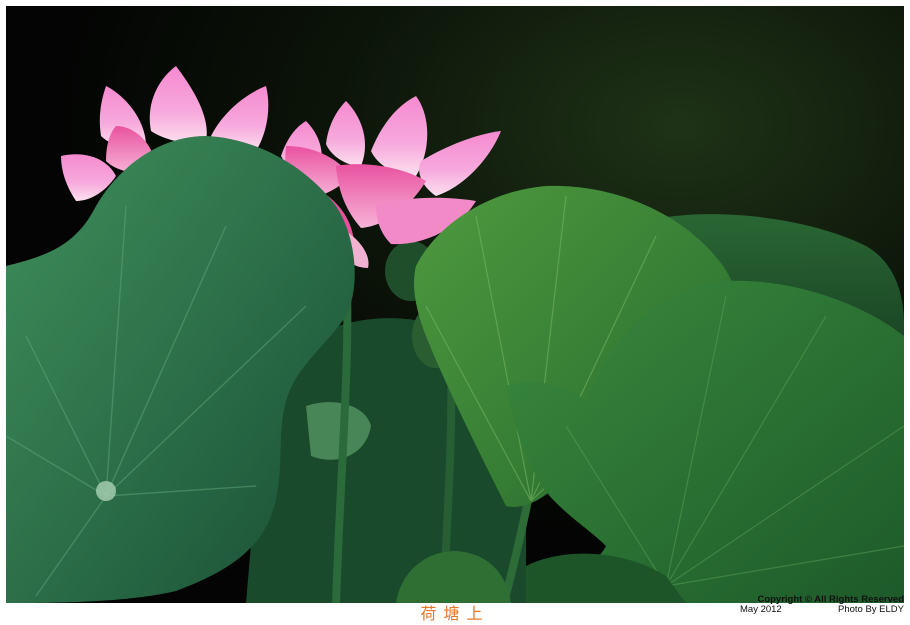  Describe the element at coordinates (106, 491) in the screenshot. I see `leaf-center-left` at that location.